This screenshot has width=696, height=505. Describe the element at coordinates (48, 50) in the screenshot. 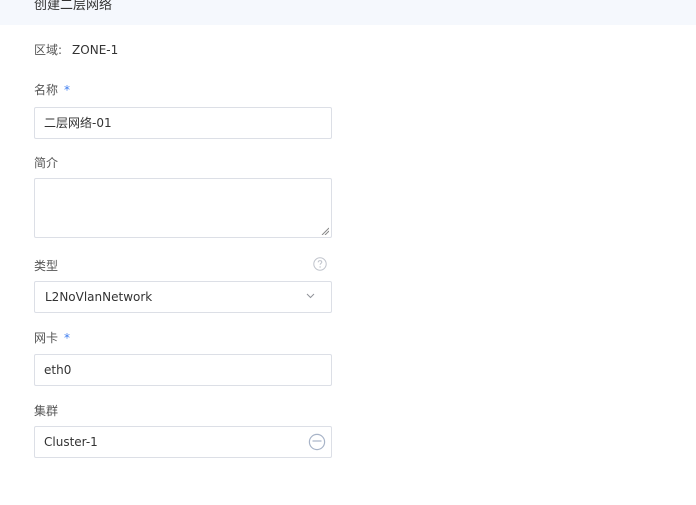

I see `zone-label: 区域:` at that location.